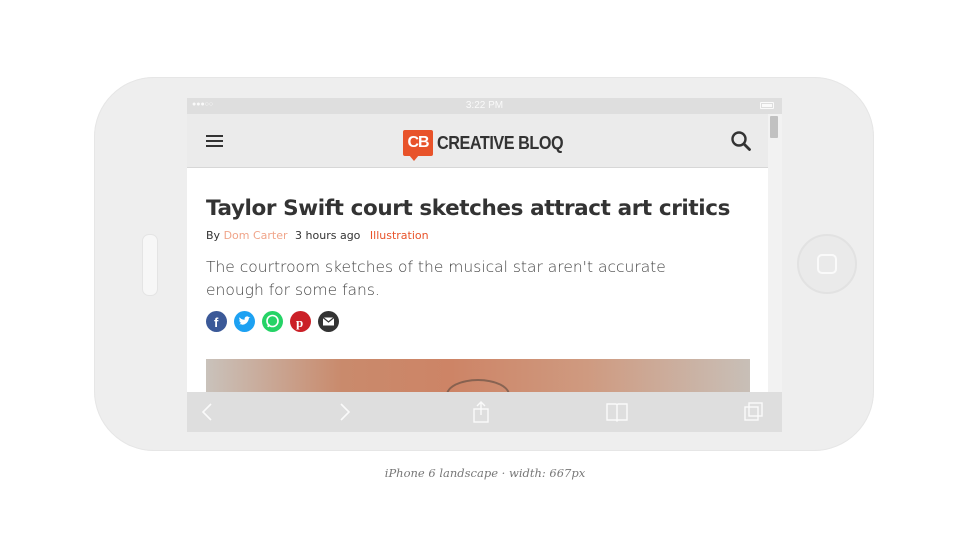 The image size is (970, 545). What do you see at coordinates (754, 412) in the screenshot?
I see `tabs-icon` at bounding box center [754, 412].